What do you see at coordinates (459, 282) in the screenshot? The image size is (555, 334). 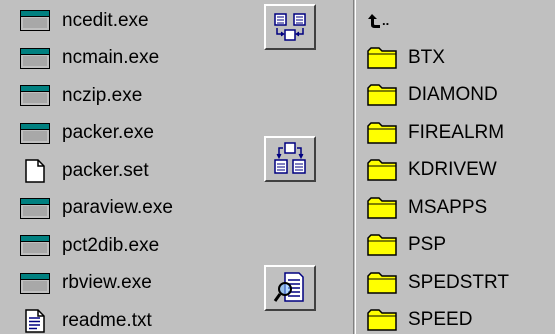 I see `folder-name: SPEDSTRT` at bounding box center [459, 282].